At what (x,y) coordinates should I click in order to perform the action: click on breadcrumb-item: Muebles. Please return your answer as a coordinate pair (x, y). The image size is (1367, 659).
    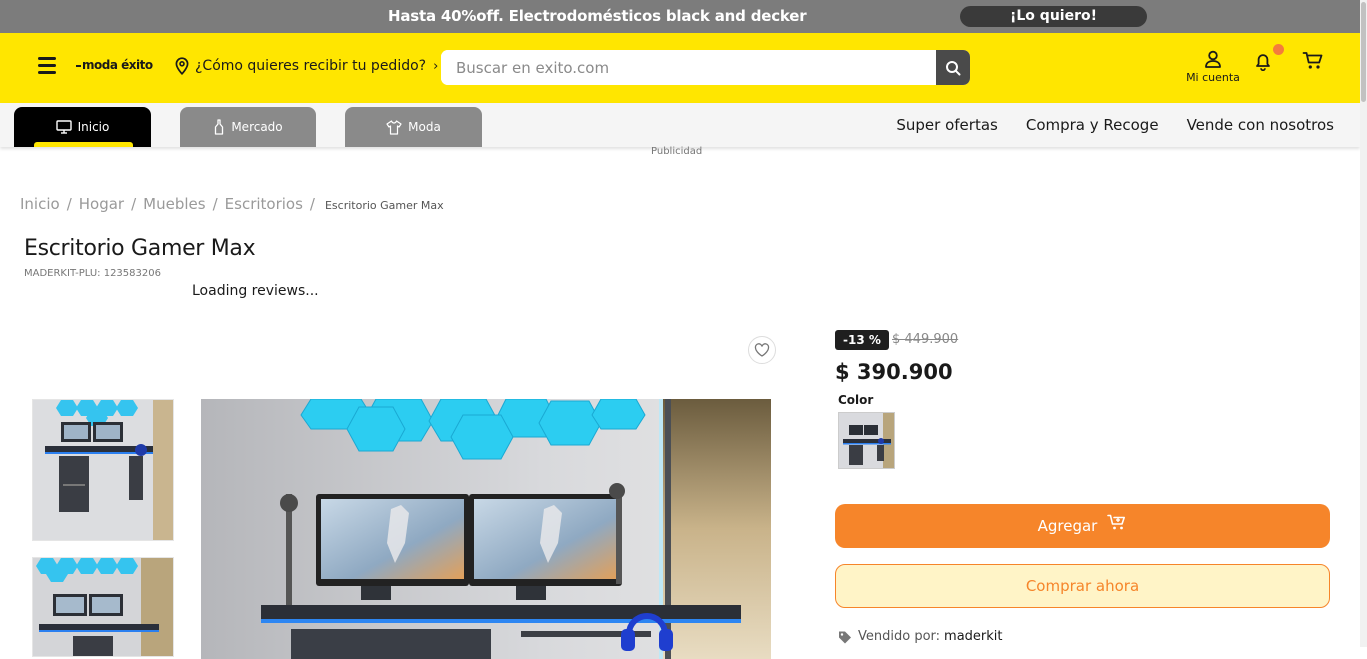
    Looking at the image, I should click on (174, 204).